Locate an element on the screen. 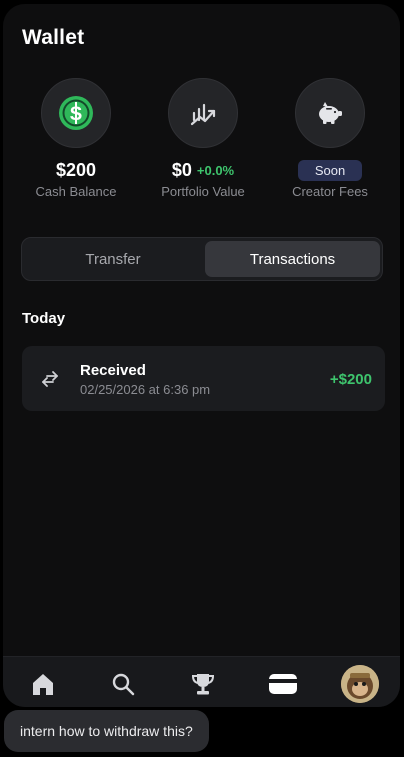  creator-fees-label: Creator Fees is located at coordinates (330, 191).